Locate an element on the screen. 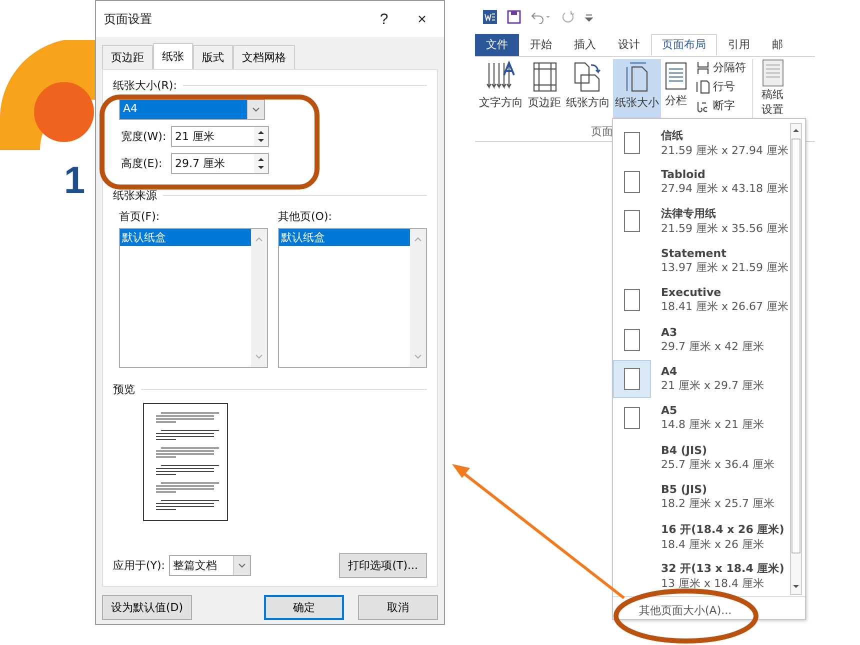 Image resolution: width=860 pixels, height=645 pixels. field-label: 宽度(W): is located at coordinates (144, 136).